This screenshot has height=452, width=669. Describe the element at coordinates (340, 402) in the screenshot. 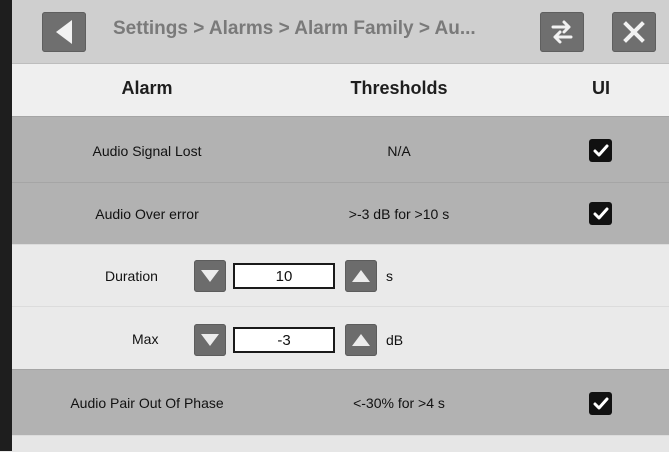

I see `alarm-row: Audio Pair Out Of Phase <-30% for >4 s` at that location.